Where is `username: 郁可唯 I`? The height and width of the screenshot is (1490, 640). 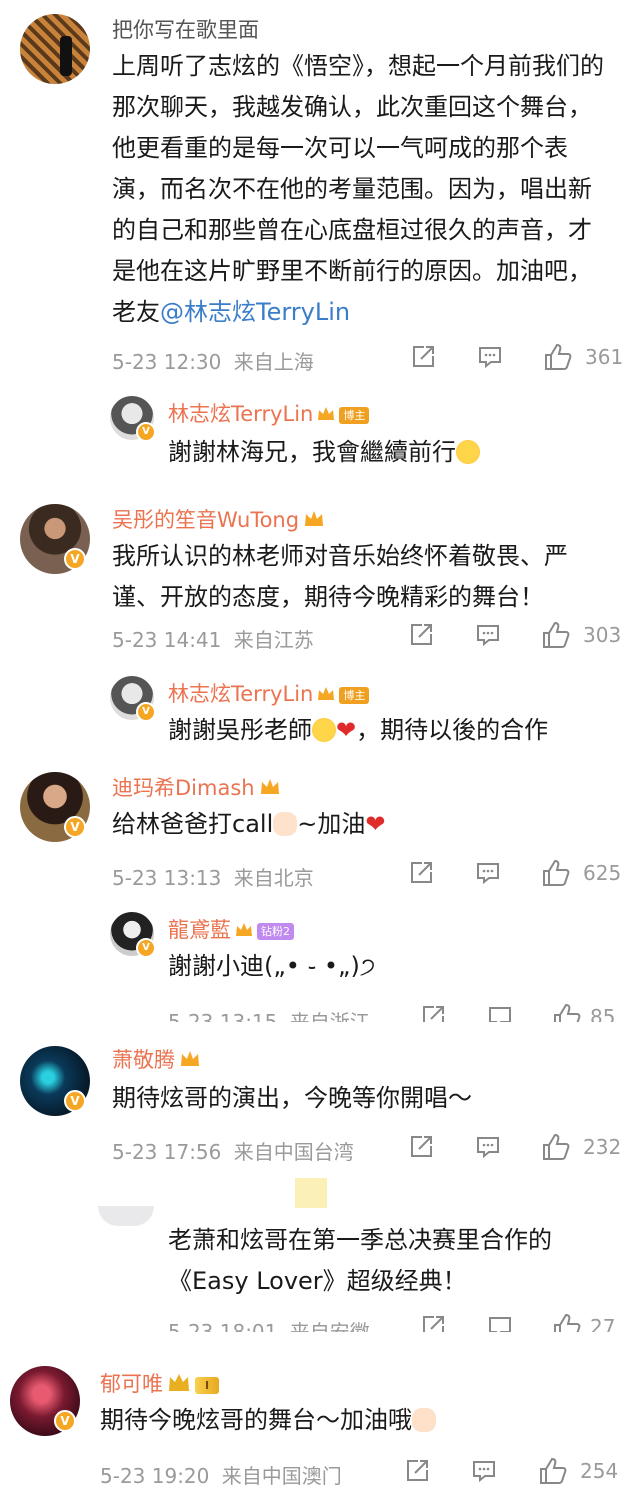
username: 郁可唯 I is located at coordinates (160, 1383).